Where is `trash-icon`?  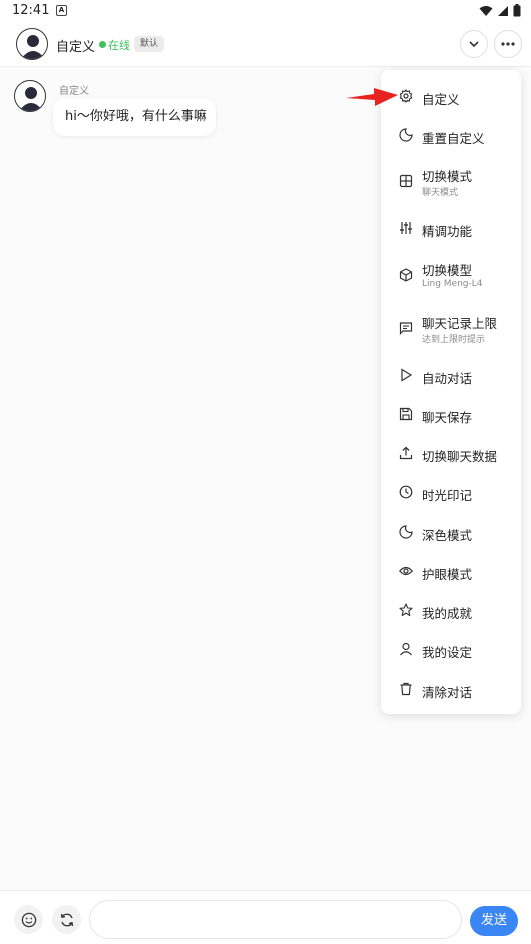
trash-icon is located at coordinates (406, 689).